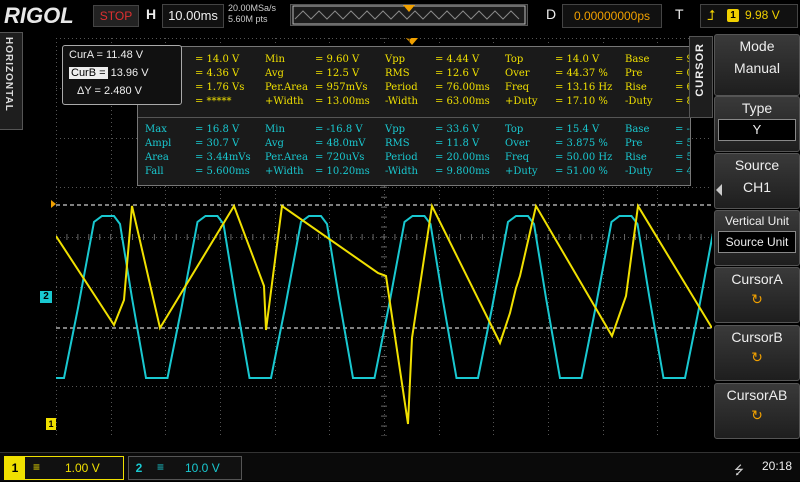  What do you see at coordinates (86, 55) in the screenshot?
I see `cursor-a-label: CurA =` at bounding box center [86, 55].